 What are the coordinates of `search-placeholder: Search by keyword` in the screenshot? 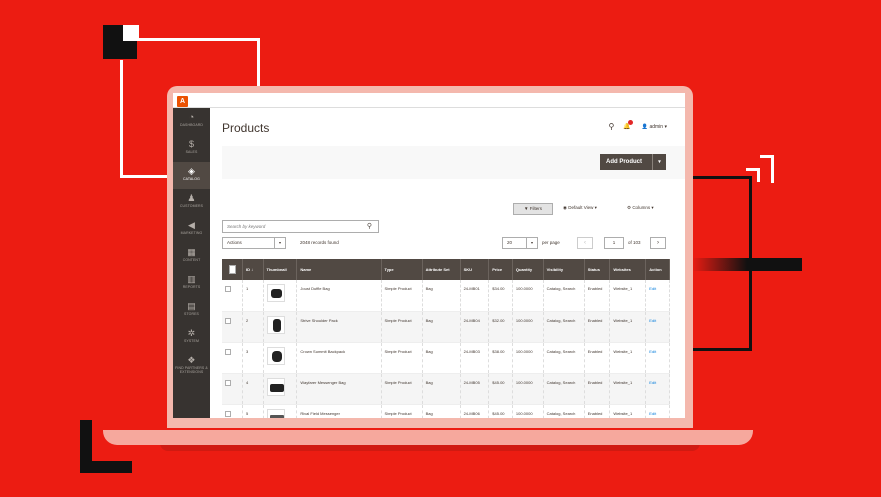 It's located at (246, 226).